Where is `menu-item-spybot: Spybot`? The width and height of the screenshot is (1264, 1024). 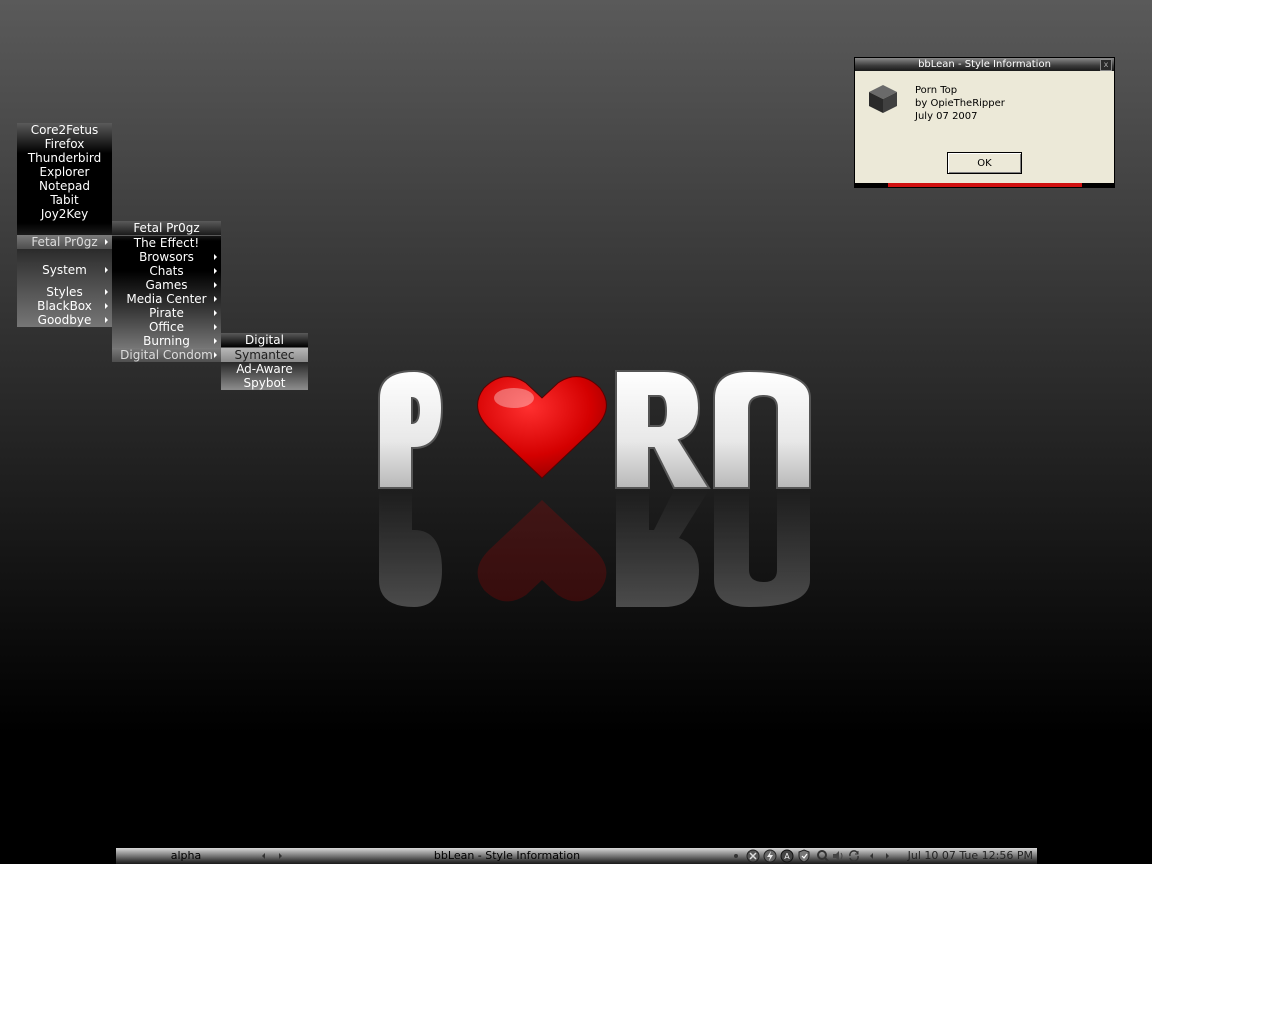
menu-item-spybot: Spybot is located at coordinates (264, 383).